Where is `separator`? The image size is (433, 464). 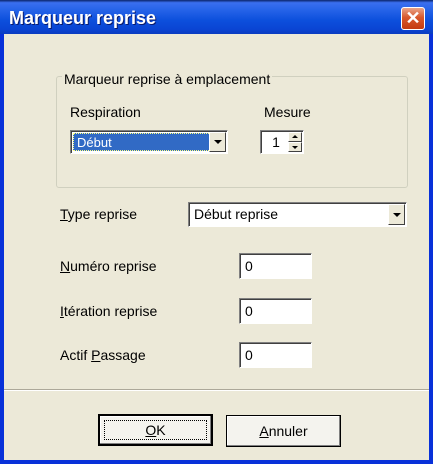
separator is located at coordinates (216, 390).